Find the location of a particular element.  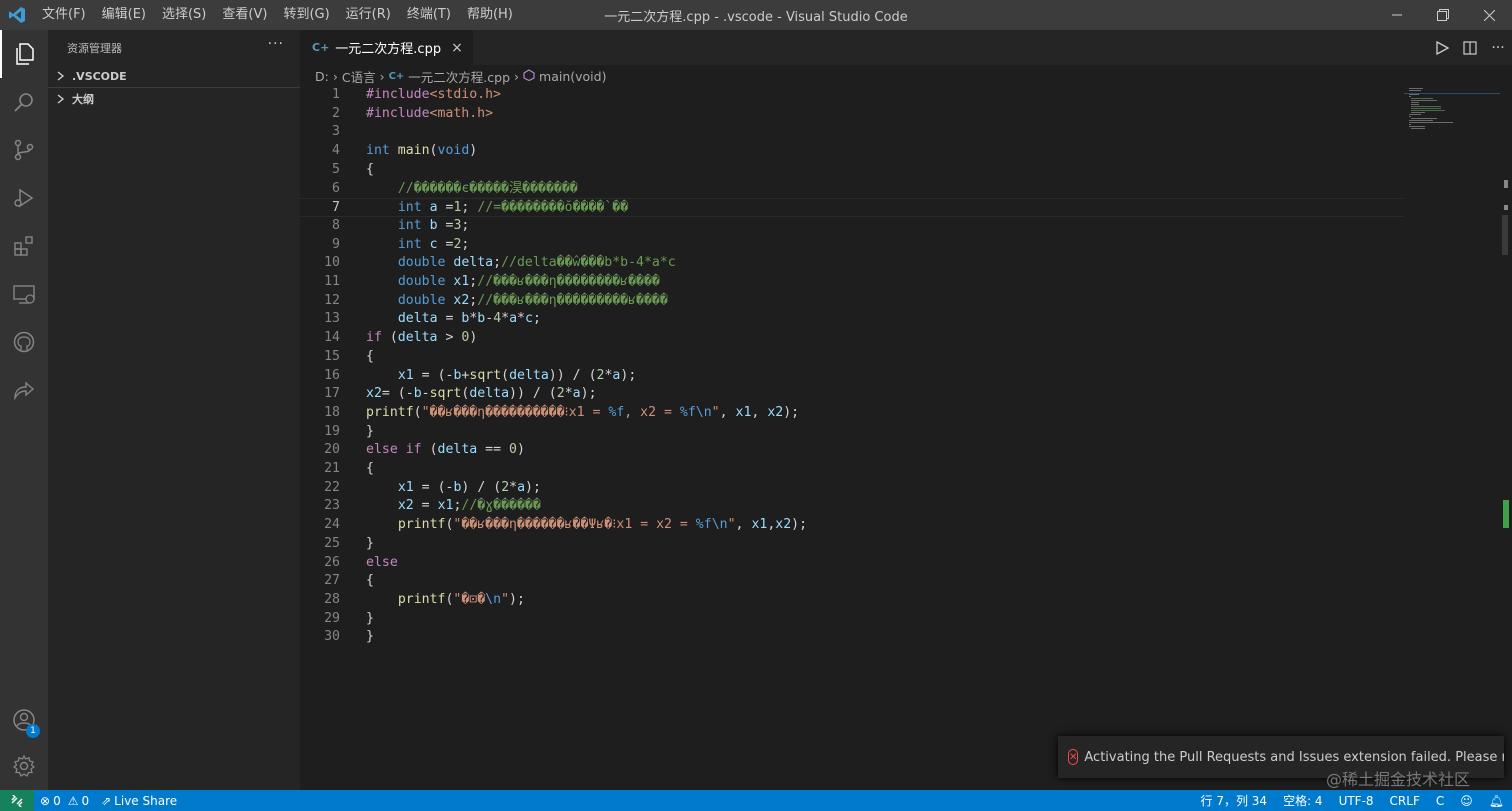

code-line: 2 #include<math.h> is located at coordinates (852, 114).